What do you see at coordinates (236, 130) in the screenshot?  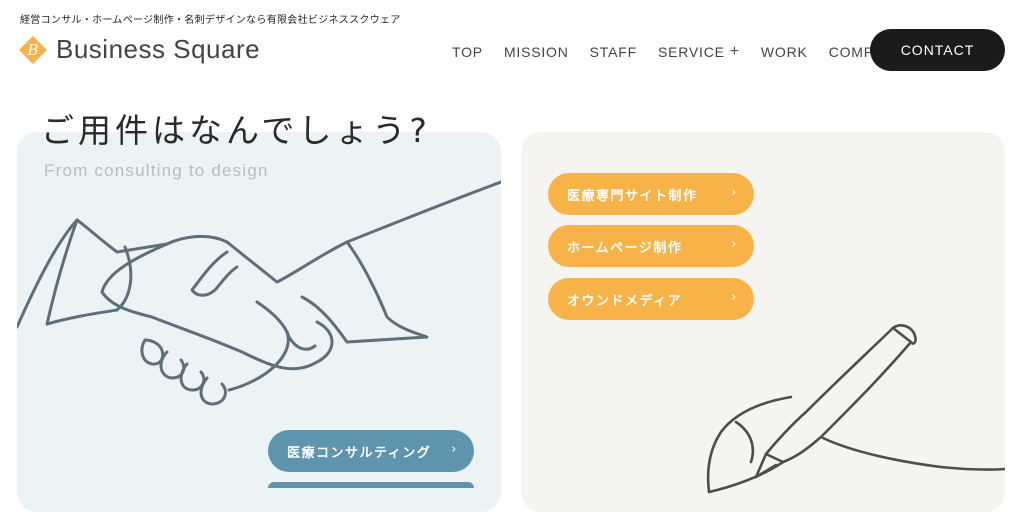 I see `hero-title: ご用件はなんでしょう?` at bounding box center [236, 130].